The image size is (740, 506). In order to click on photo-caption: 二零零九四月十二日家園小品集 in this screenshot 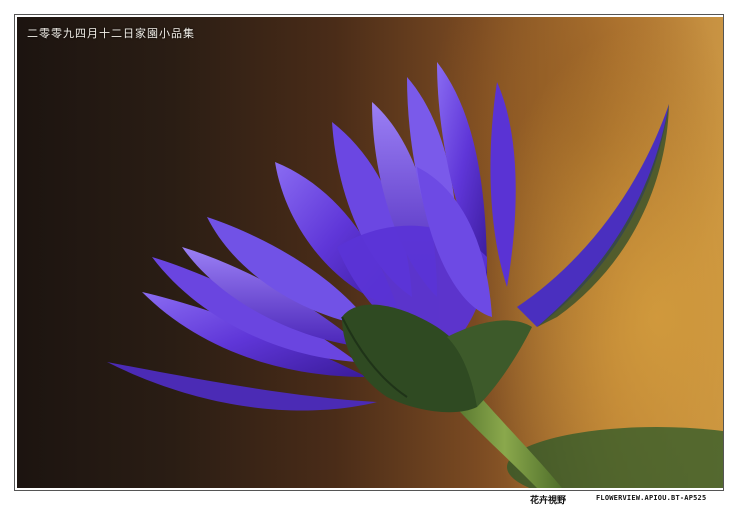, I will do `click(111, 33)`.